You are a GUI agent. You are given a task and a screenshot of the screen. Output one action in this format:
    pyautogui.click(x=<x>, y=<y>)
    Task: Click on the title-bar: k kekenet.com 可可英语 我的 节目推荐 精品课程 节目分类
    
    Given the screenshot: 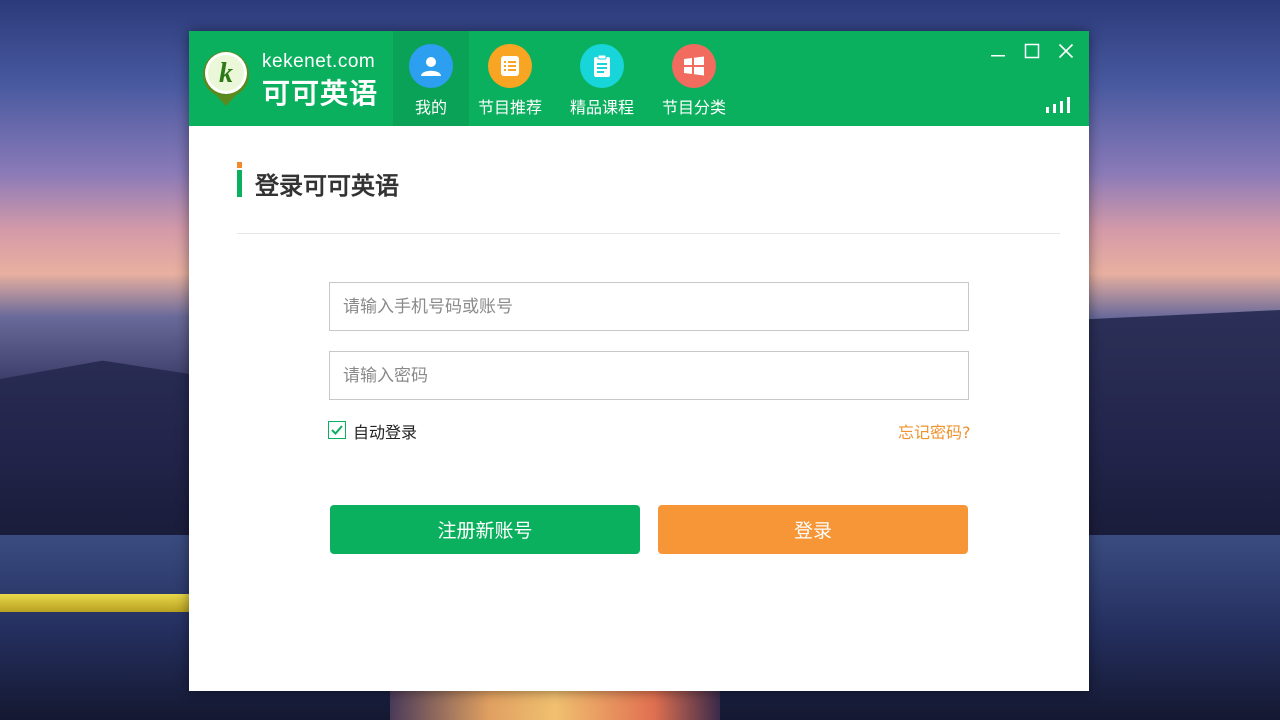 What is the action you would take?
    pyautogui.click(x=639, y=78)
    